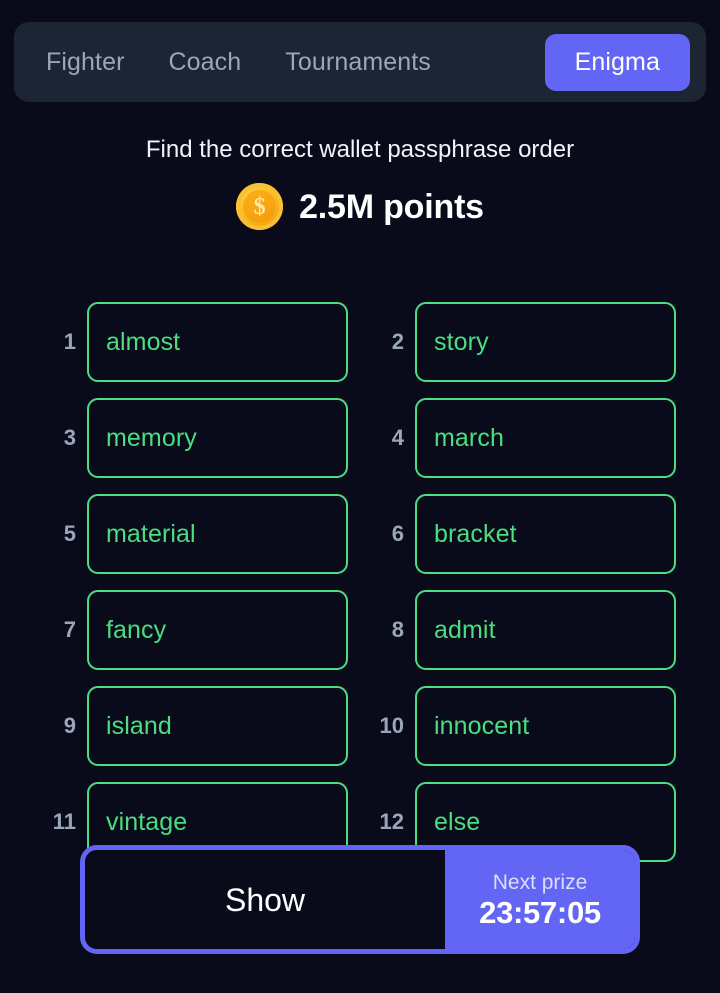 This screenshot has height=993, width=720. I want to click on word-index: 9, so click(69, 725).